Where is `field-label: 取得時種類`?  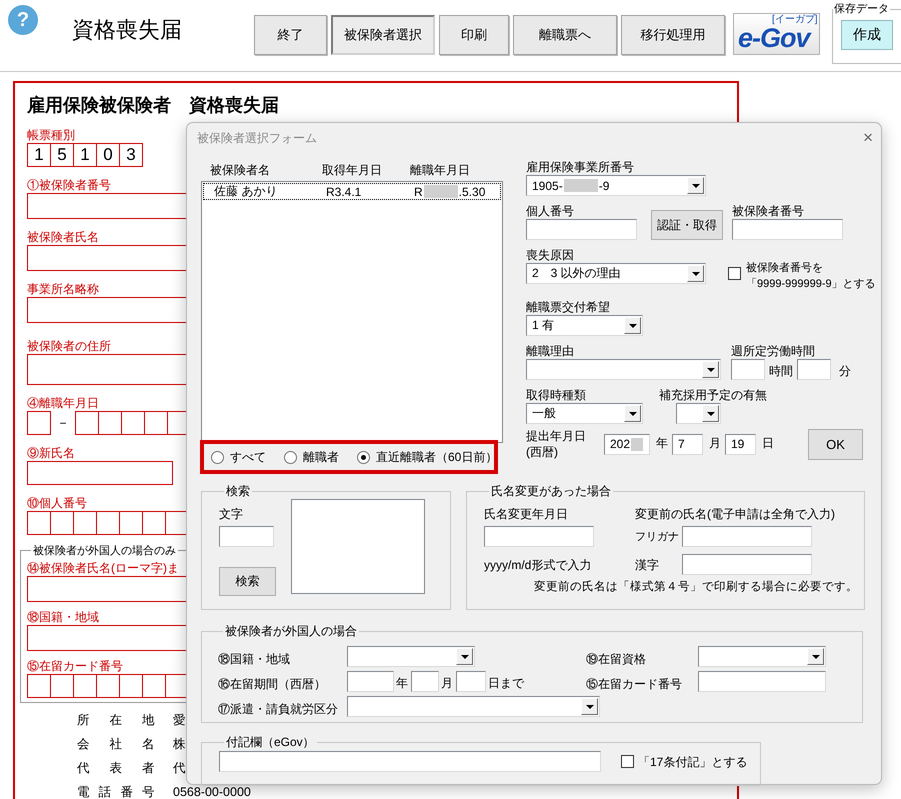 field-label: 取得時種類 is located at coordinates (556, 395).